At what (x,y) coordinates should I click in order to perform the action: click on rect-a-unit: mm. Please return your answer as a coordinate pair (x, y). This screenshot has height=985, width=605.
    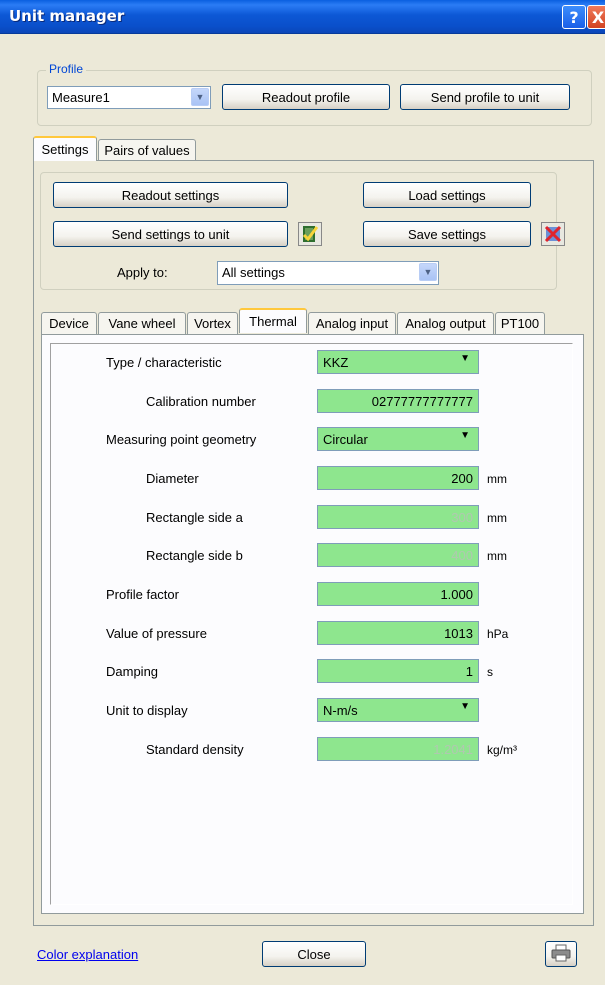
    Looking at the image, I should click on (497, 518).